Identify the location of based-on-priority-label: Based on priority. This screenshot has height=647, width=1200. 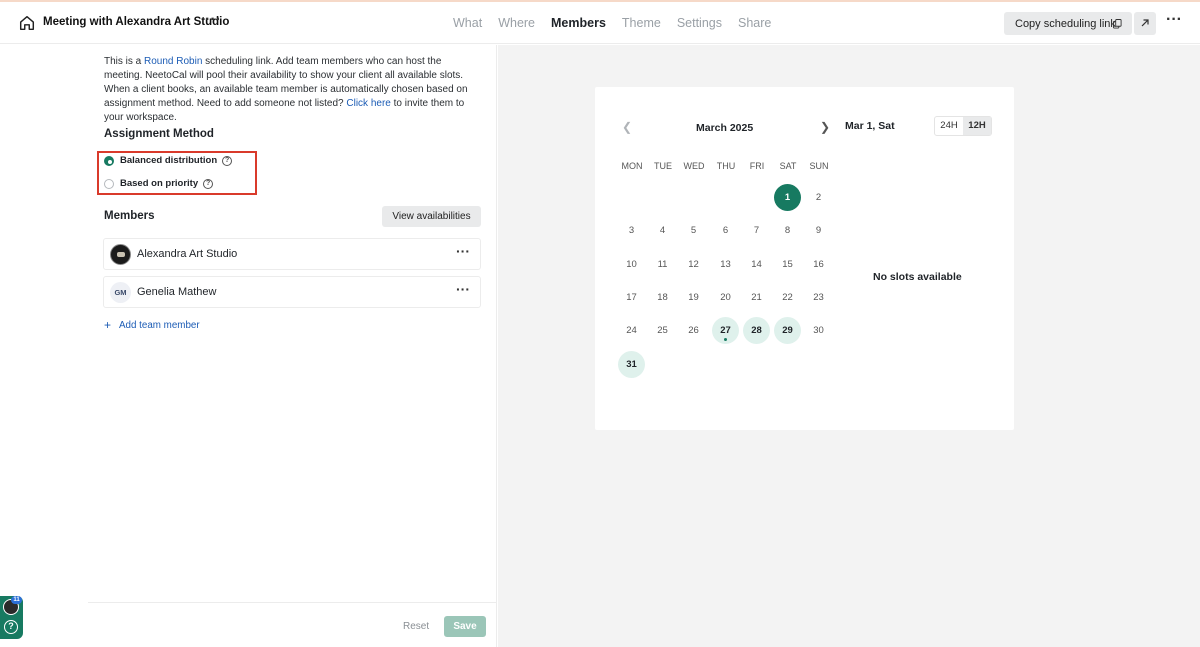
(159, 183).